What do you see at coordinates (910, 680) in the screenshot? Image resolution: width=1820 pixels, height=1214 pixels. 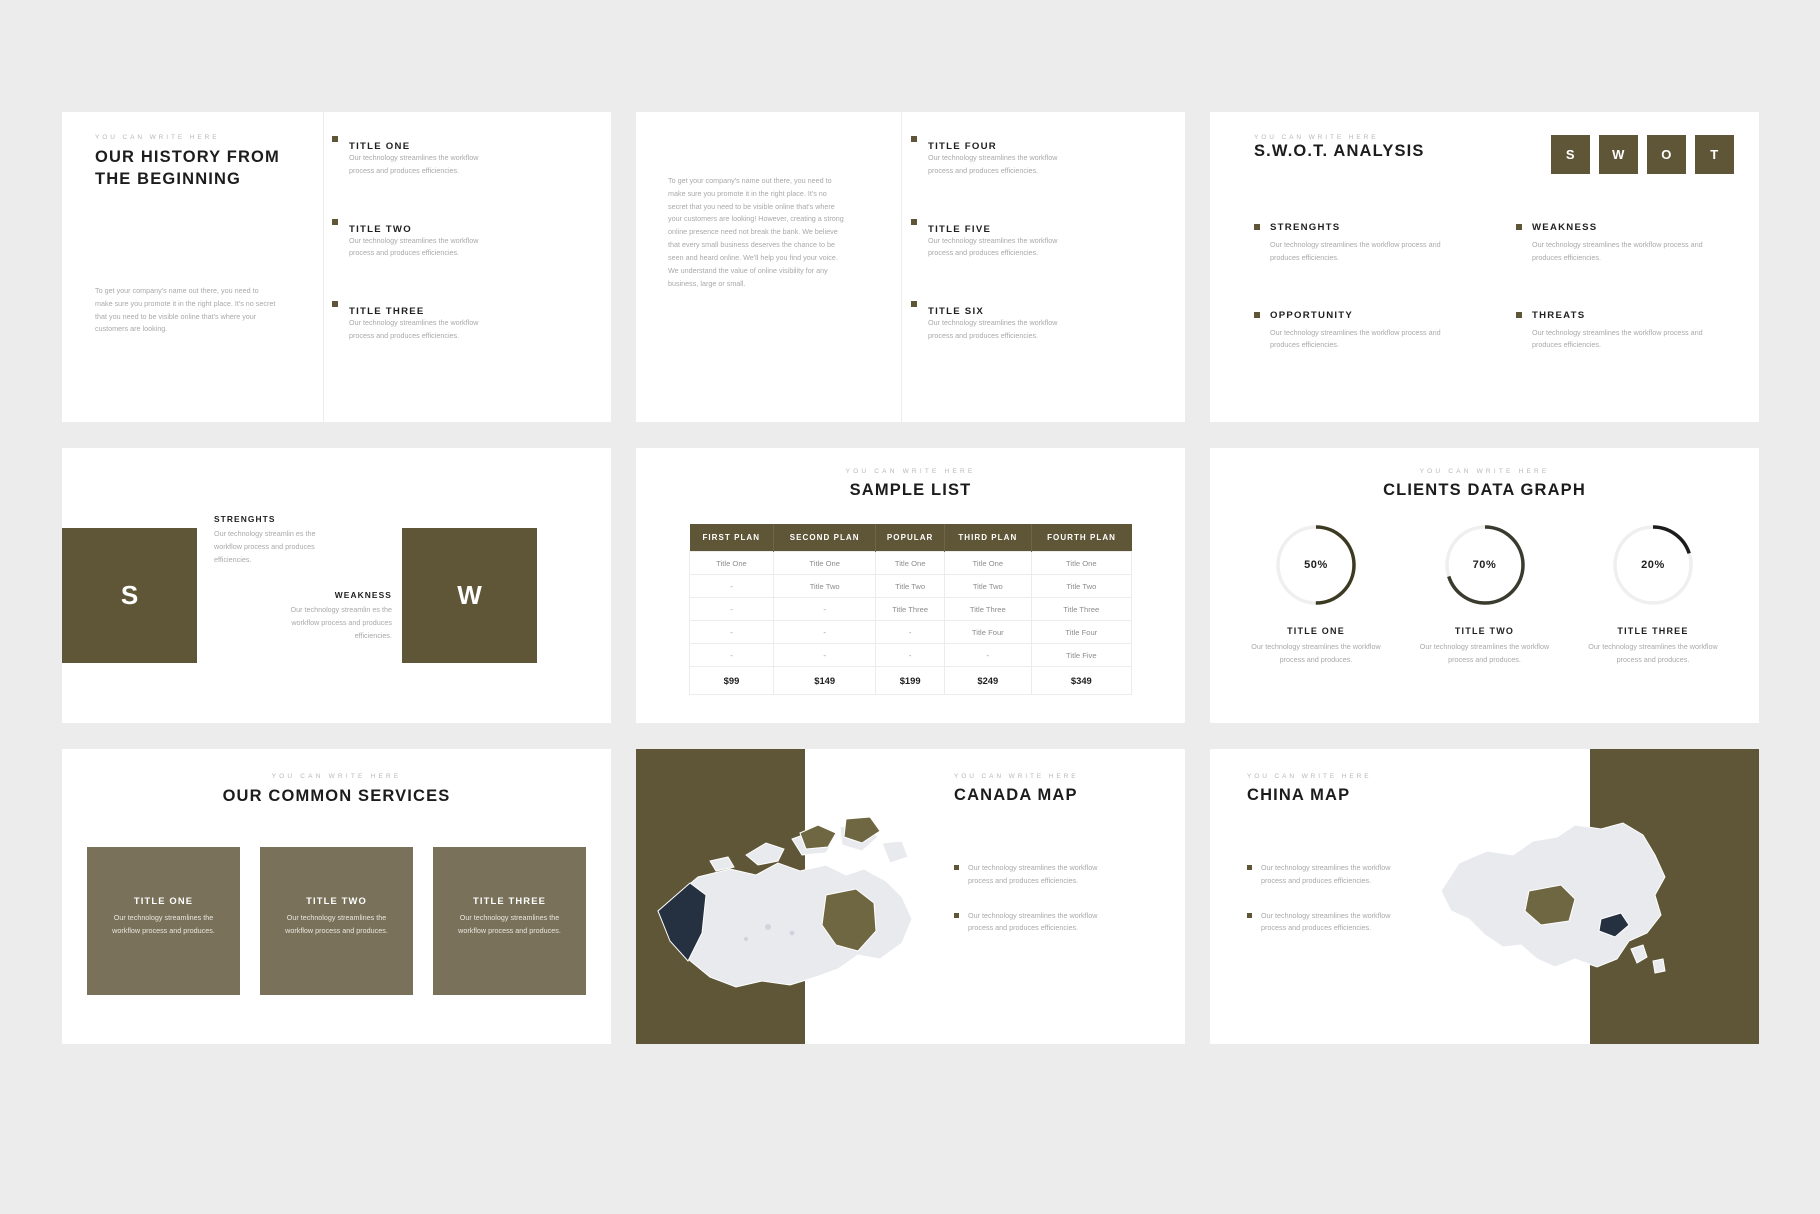 I see `table-price-row: $99 $149 $199 $249 $349` at bounding box center [910, 680].